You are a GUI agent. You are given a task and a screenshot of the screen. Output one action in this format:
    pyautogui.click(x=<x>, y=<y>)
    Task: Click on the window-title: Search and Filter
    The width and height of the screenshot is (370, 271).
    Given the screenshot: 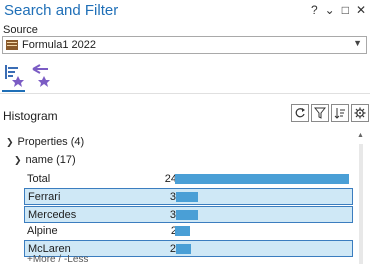 What is the action you would take?
    pyautogui.click(x=61, y=10)
    